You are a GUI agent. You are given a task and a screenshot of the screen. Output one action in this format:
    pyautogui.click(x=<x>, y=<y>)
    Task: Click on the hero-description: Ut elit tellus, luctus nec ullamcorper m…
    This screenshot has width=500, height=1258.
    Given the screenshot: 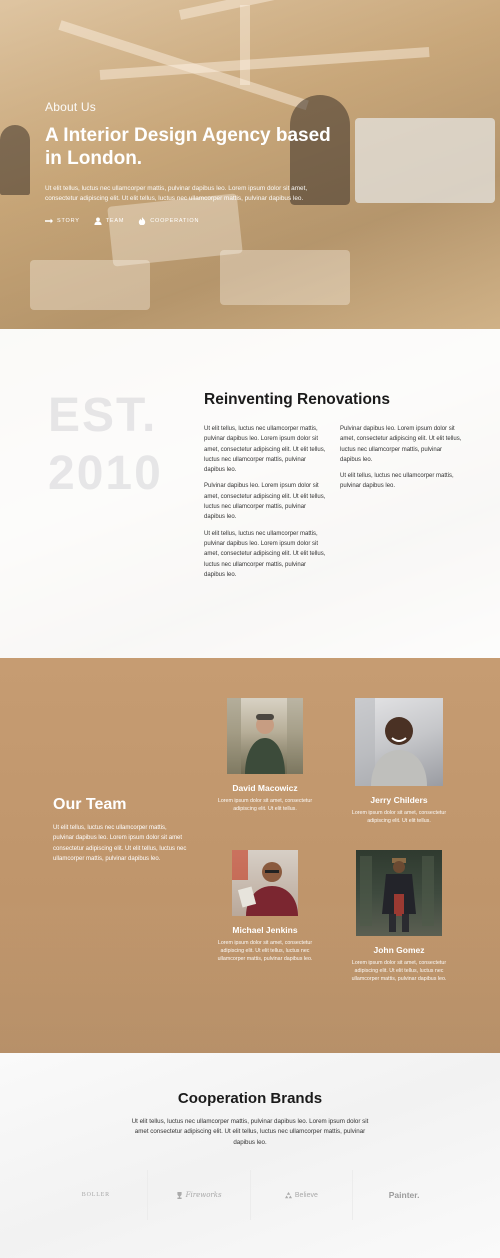 What is the action you would take?
    pyautogui.click(x=176, y=193)
    